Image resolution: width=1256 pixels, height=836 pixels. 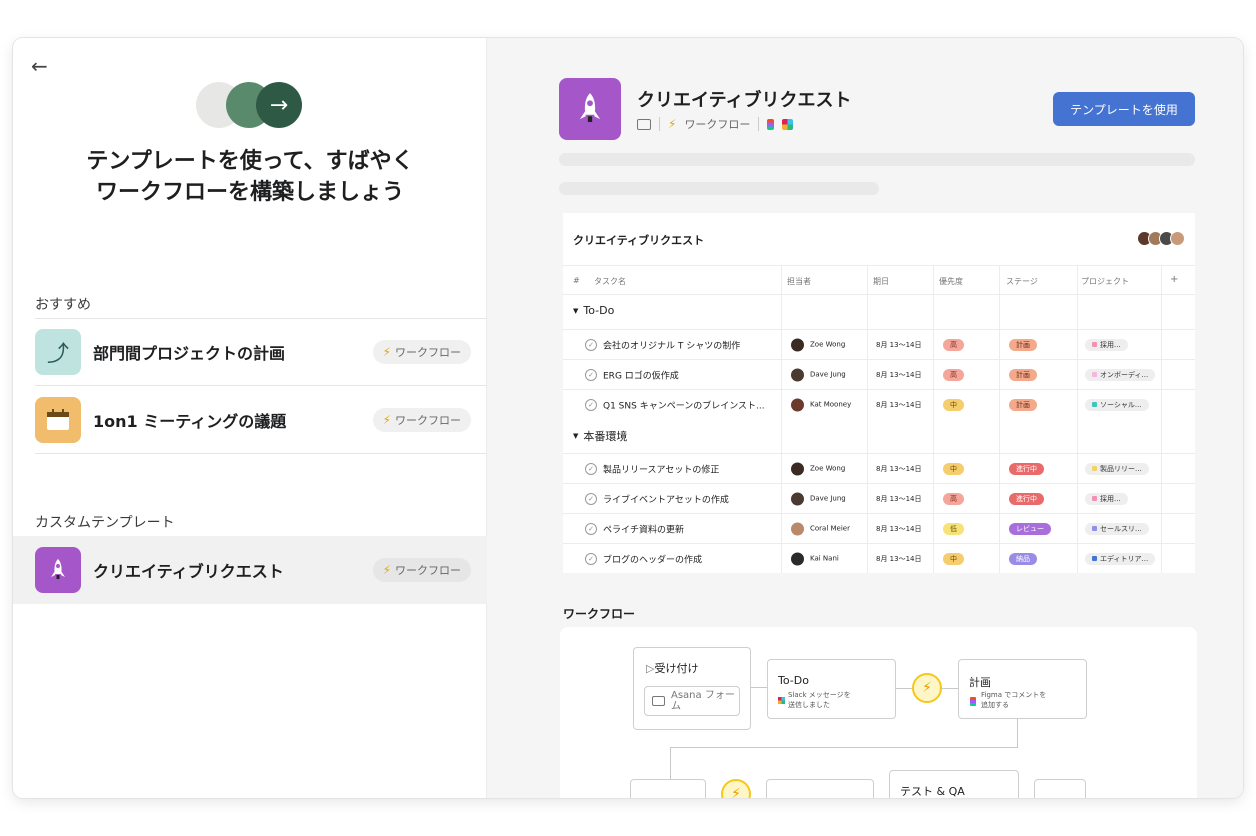 What do you see at coordinates (715, 124) in the screenshot?
I see `preview-meta: ⚡ ワークフロー` at bounding box center [715, 124].